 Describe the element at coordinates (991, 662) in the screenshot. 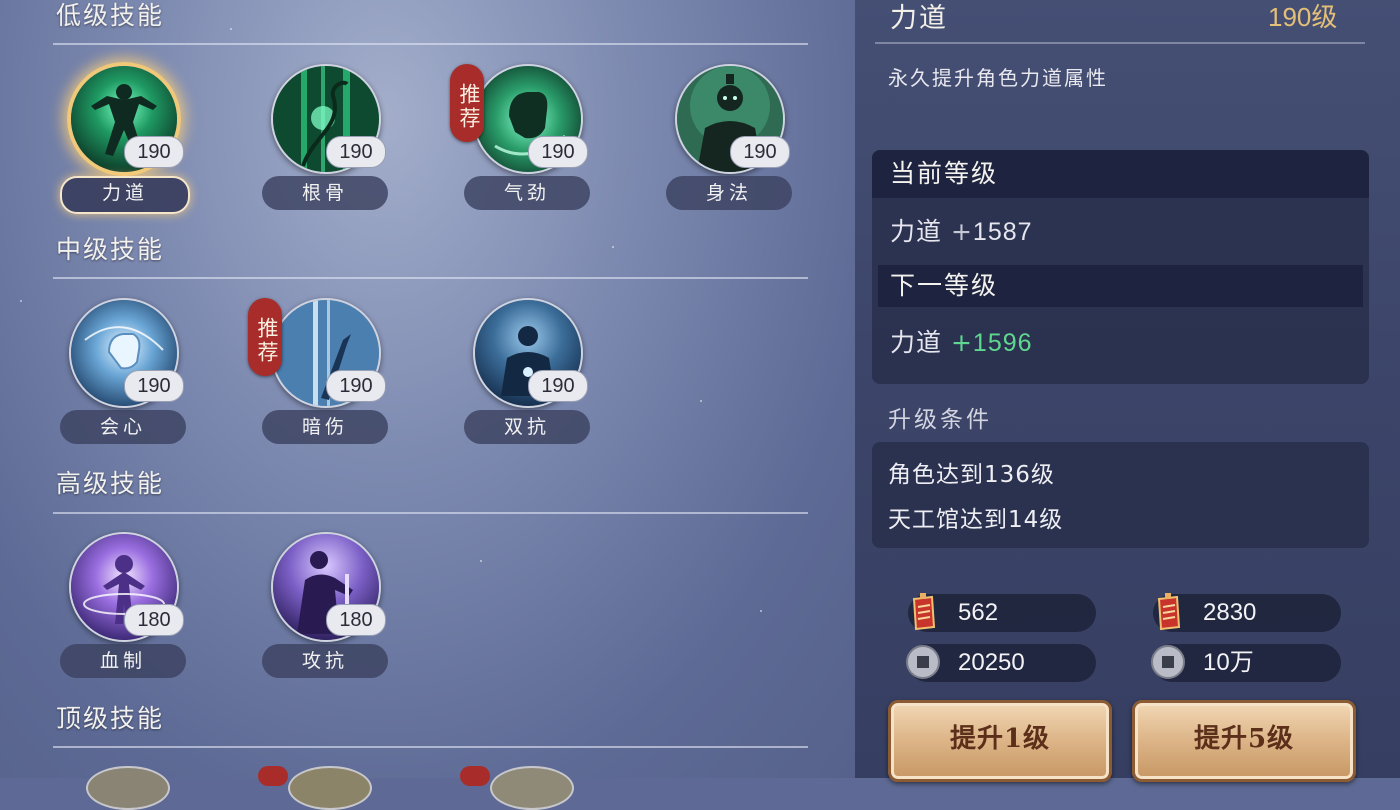

I see `cost-value: 20250` at that location.